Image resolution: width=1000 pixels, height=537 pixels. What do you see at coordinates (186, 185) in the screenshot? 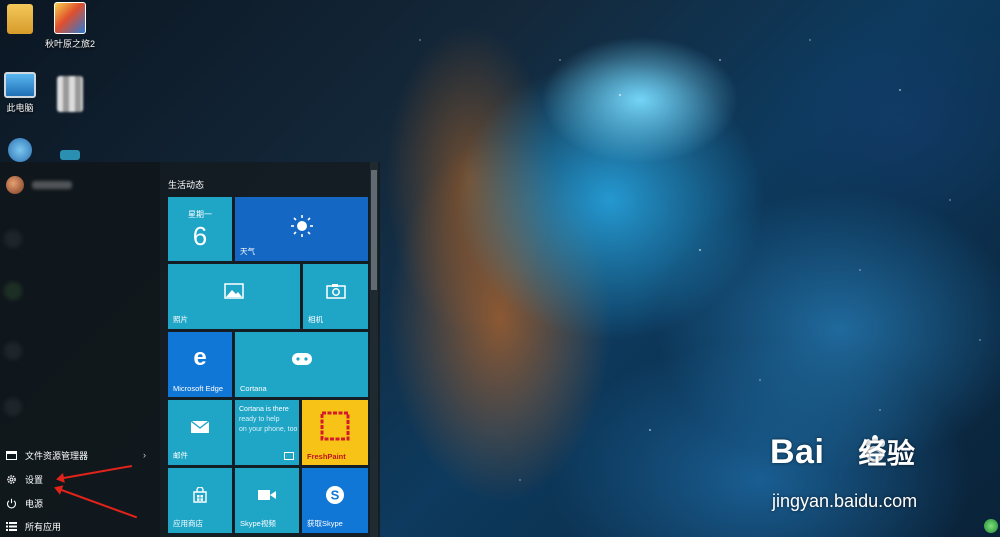
I see `tile-group-title: 生活动态` at bounding box center [186, 185].